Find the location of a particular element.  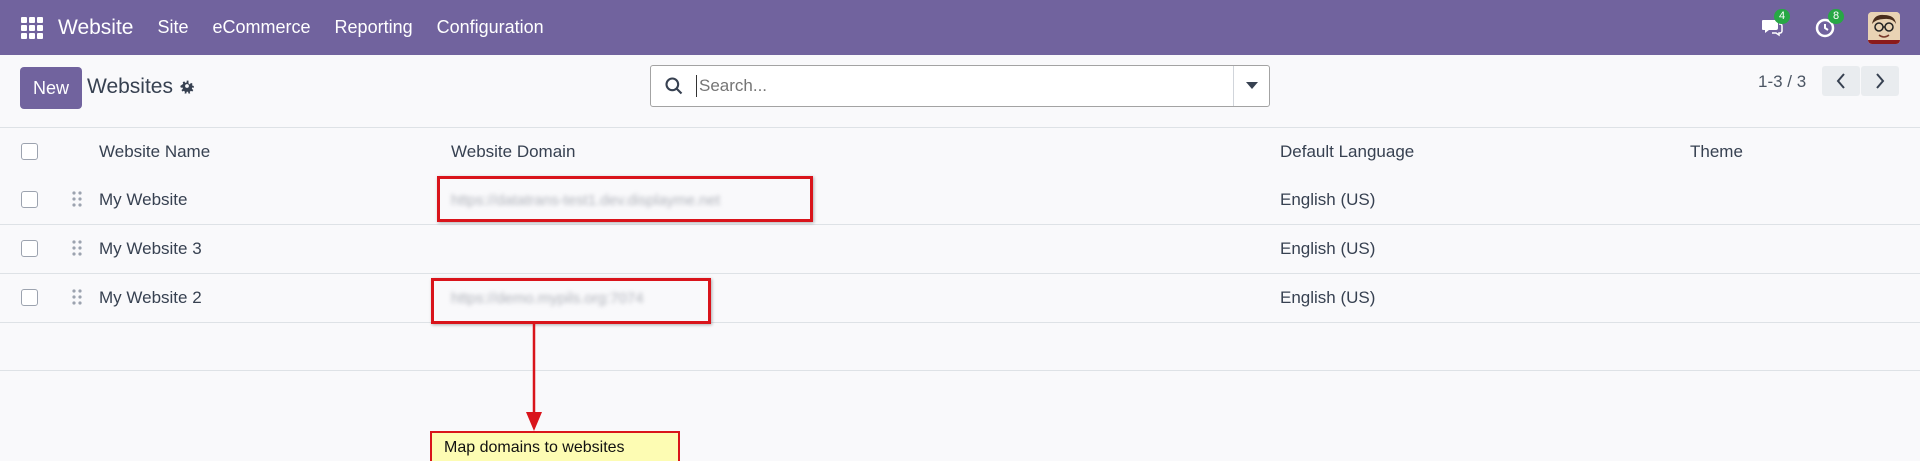

annotation-arrow-icon is located at coordinates (534, 377).